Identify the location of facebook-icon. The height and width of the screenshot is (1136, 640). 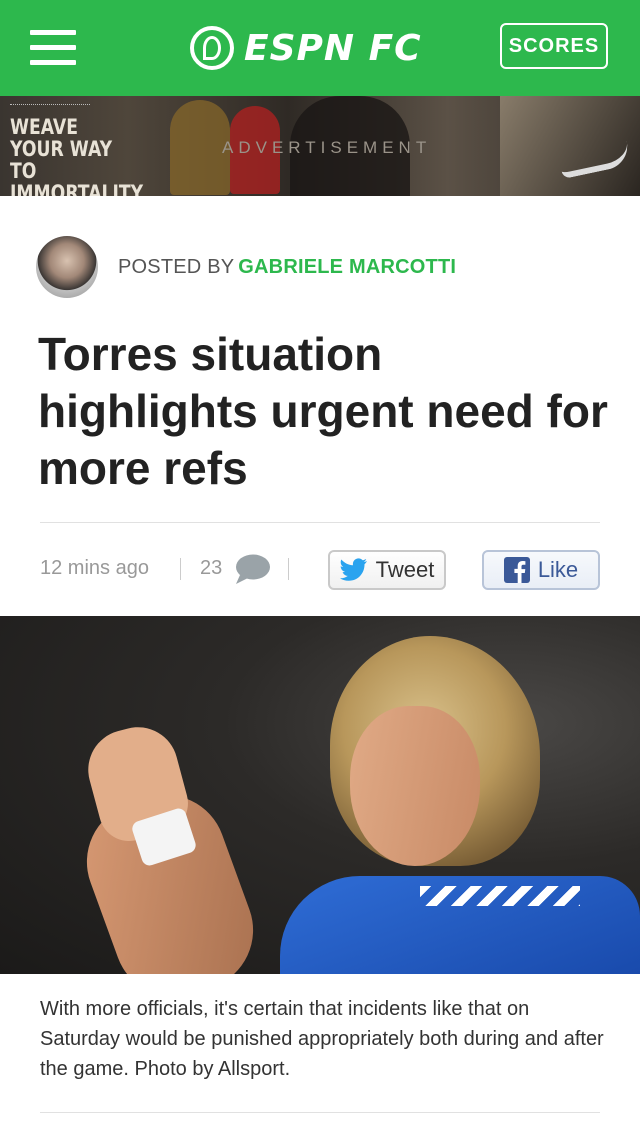
(516, 570).